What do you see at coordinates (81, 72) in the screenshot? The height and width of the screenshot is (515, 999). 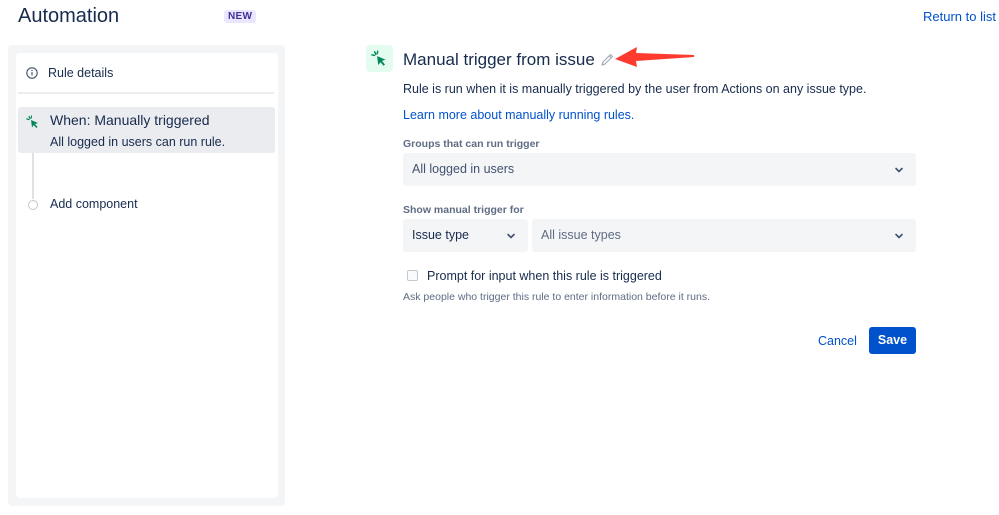 I see `rule-details-label: Rule details` at bounding box center [81, 72].